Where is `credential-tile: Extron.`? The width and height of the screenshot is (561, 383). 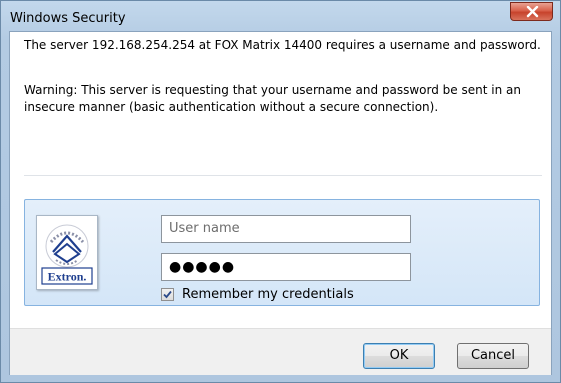 credential-tile: Extron. is located at coordinates (67, 252).